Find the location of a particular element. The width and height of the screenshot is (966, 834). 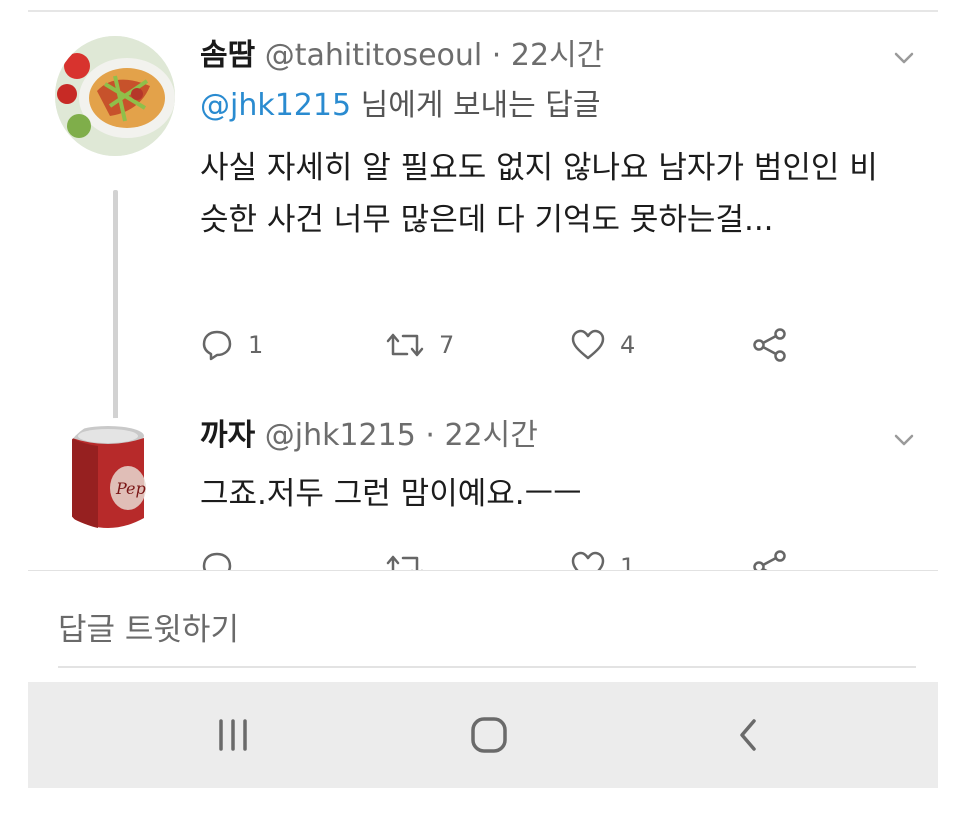

reply-input: 답글 트윗하기 is located at coordinates (148, 626).